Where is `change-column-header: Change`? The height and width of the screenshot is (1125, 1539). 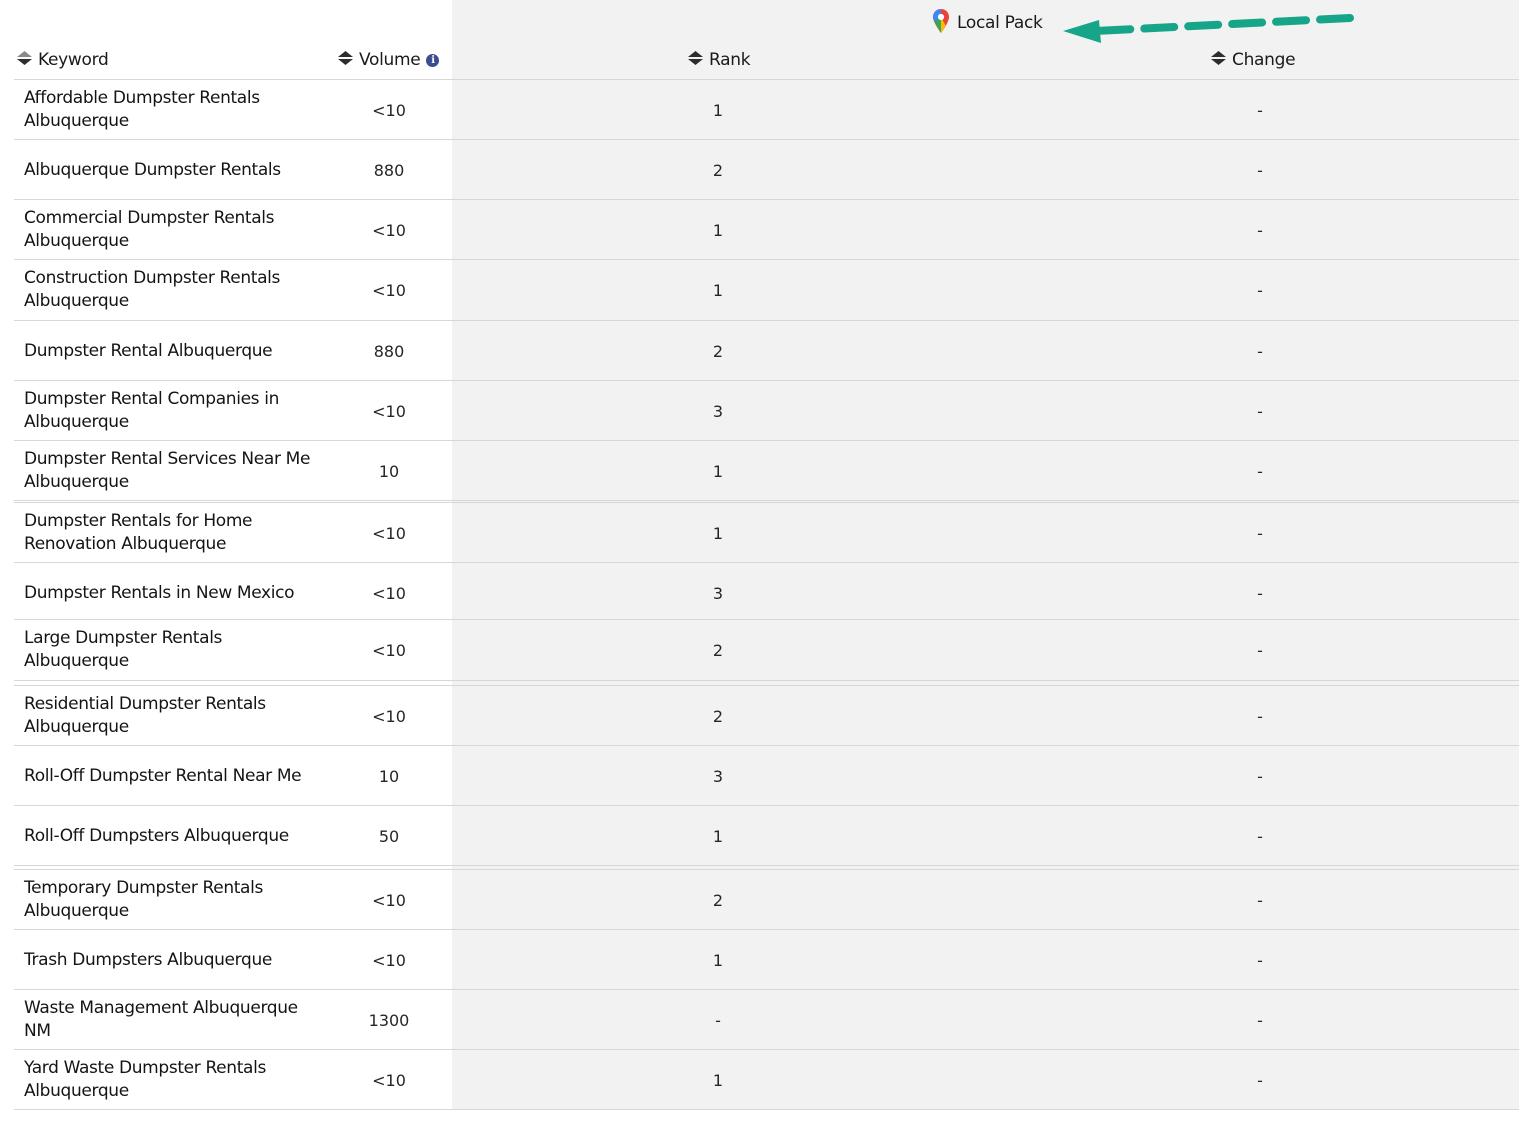 change-column-header: Change is located at coordinates (1253, 60).